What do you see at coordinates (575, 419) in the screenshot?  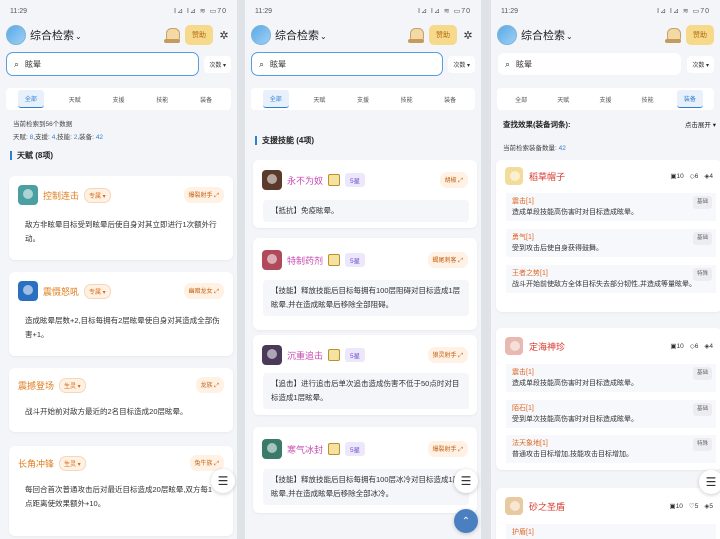 I see `effect-text: 受到单次技能高伤害时对目标造成眩晕。` at bounding box center [575, 419].